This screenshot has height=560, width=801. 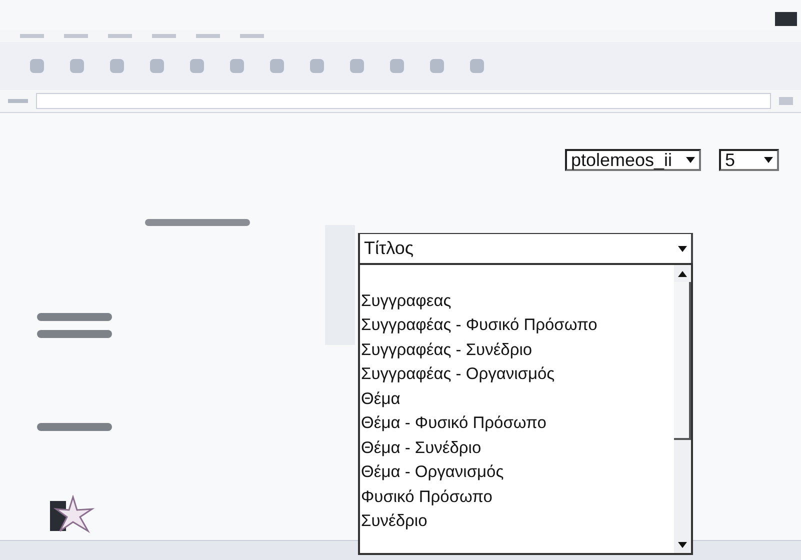 I want to click on dropdown-option: Θέμα - Συνέδριο, so click(x=517, y=448).